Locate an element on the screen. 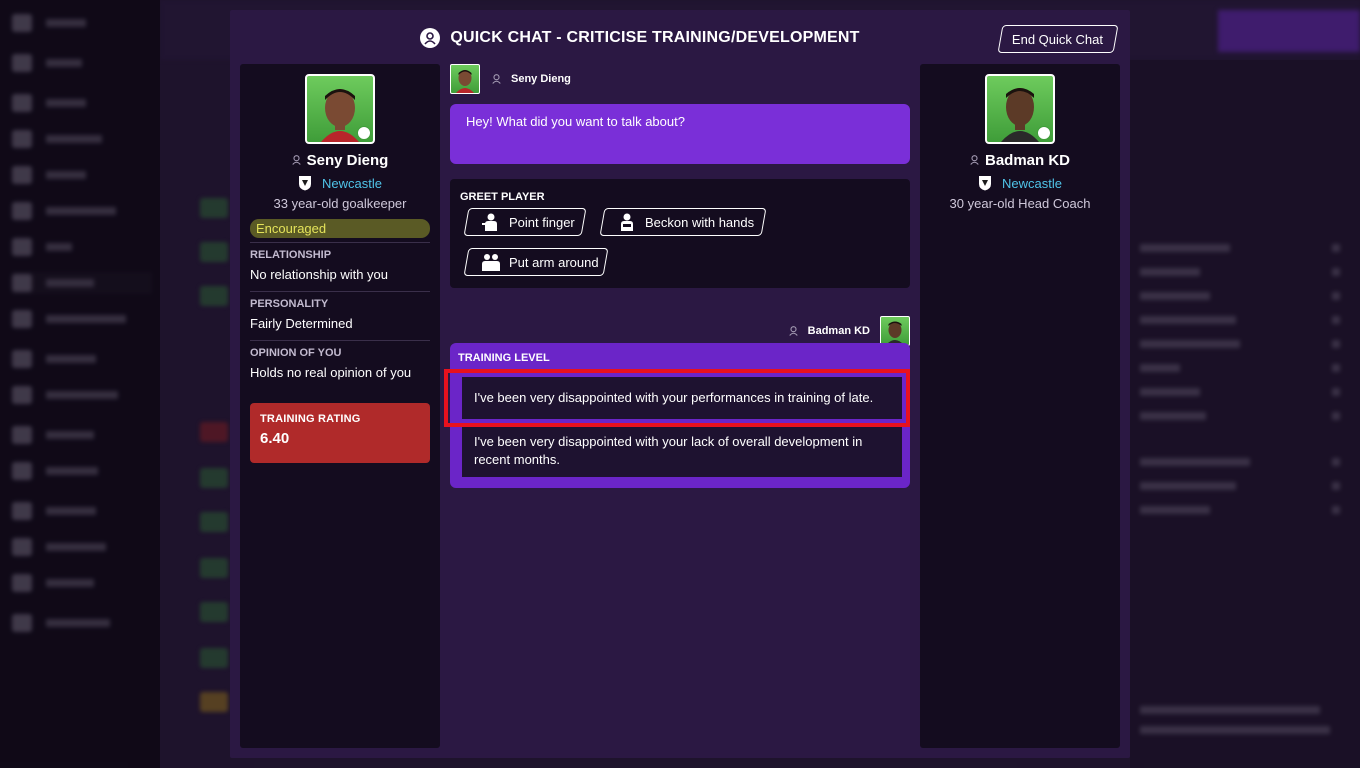  coach-club-row: Newcastle is located at coordinates (1020, 183).